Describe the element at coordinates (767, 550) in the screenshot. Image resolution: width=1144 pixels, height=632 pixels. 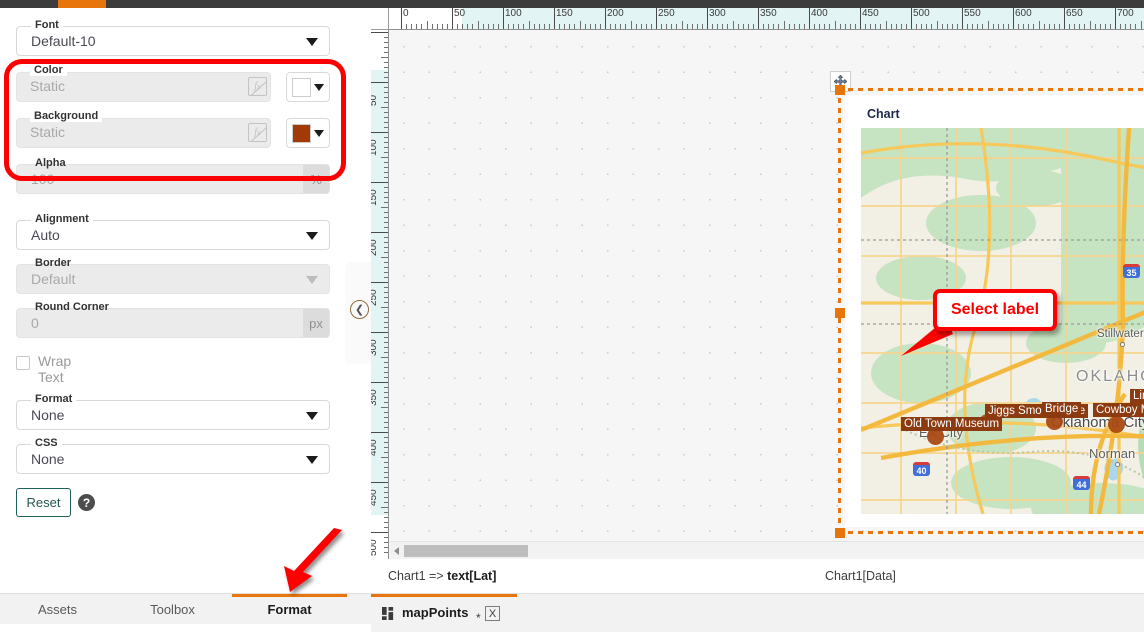
I see `canvas-horizontal-scrollbar` at that location.